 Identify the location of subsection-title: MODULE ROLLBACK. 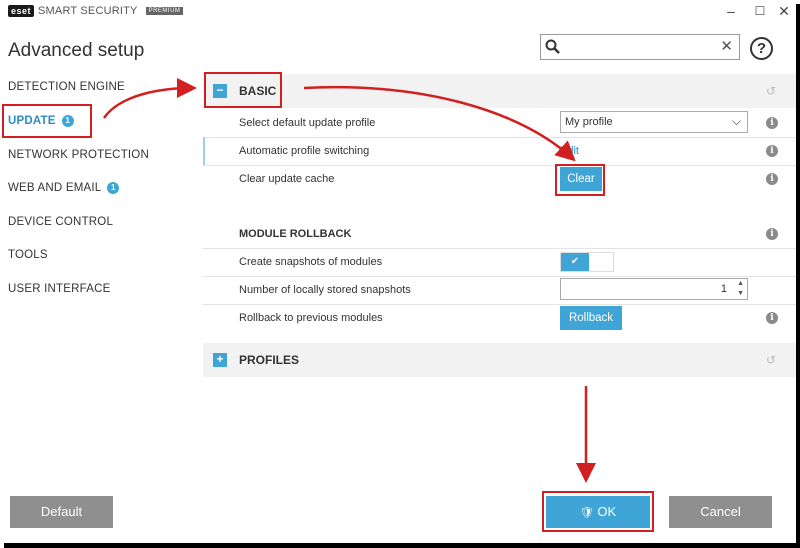
(295, 234).